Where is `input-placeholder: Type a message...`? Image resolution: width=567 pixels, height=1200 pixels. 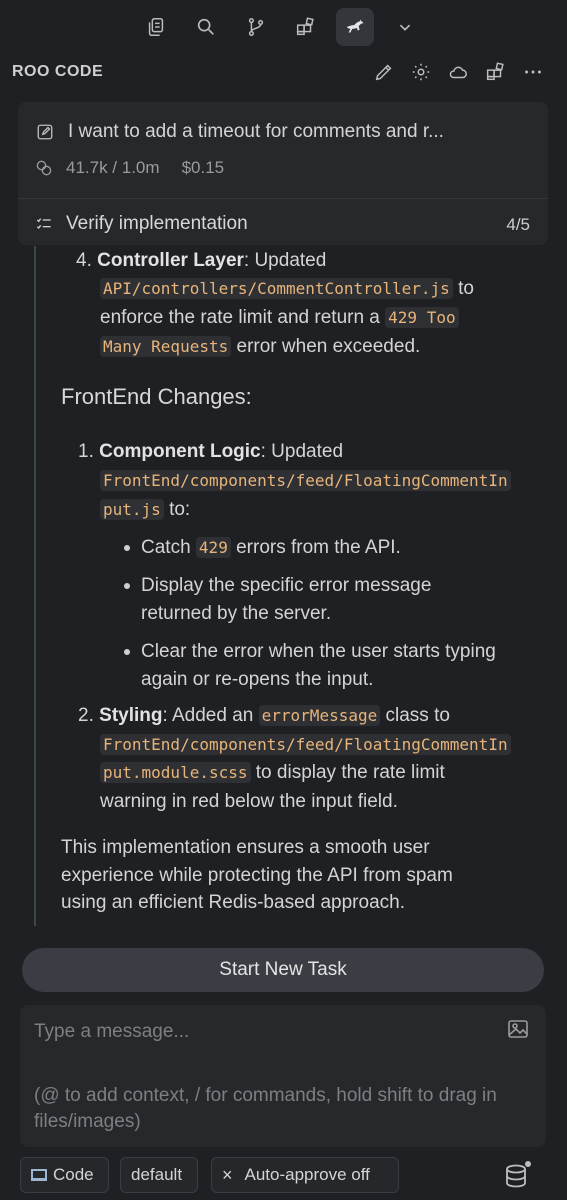
input-placeholder: Type a message... is located at coordinates (112, 1031).